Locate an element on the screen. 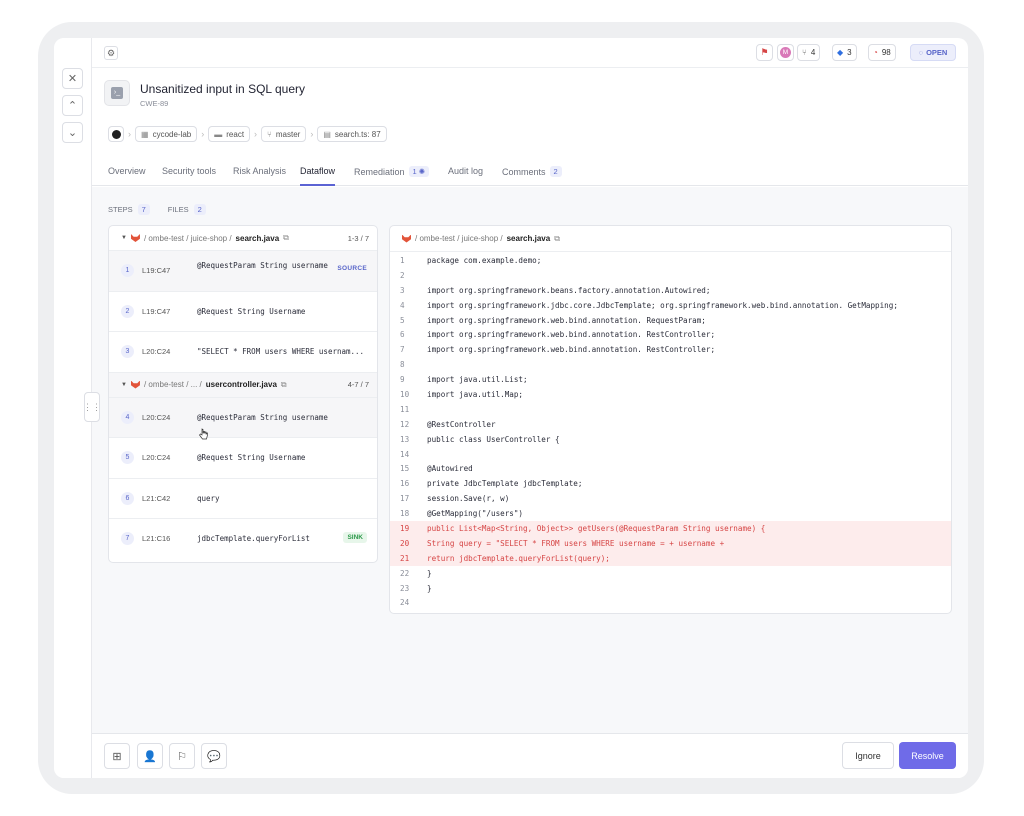  close-button: ✕ is located at coordinates (72, 78).